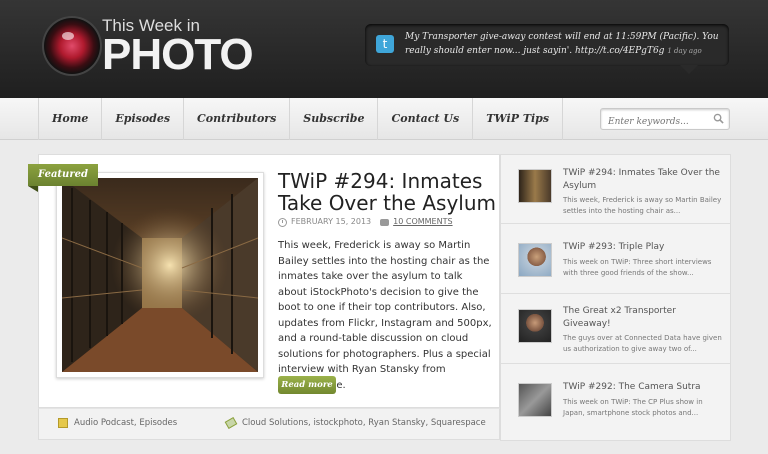  What do you see at coordinates (518, 119) in the screenshot?
I see `nav-item-twip-tips: TWiP Tips` at bounding box center [518, 119].